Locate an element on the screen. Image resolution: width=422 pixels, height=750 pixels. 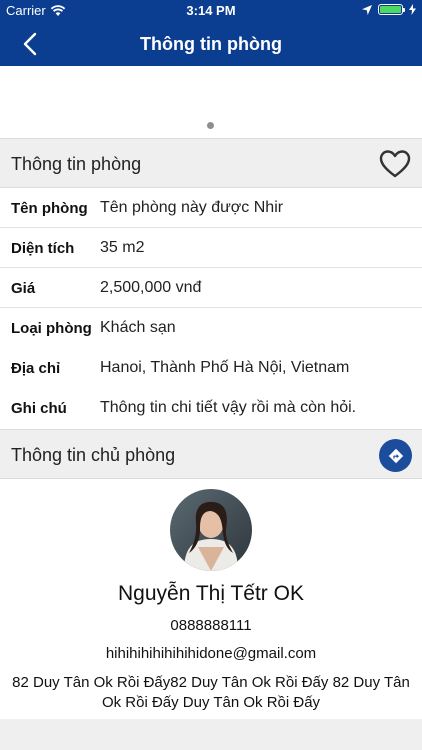
owner-avatar is located at coordinates (211, 530).